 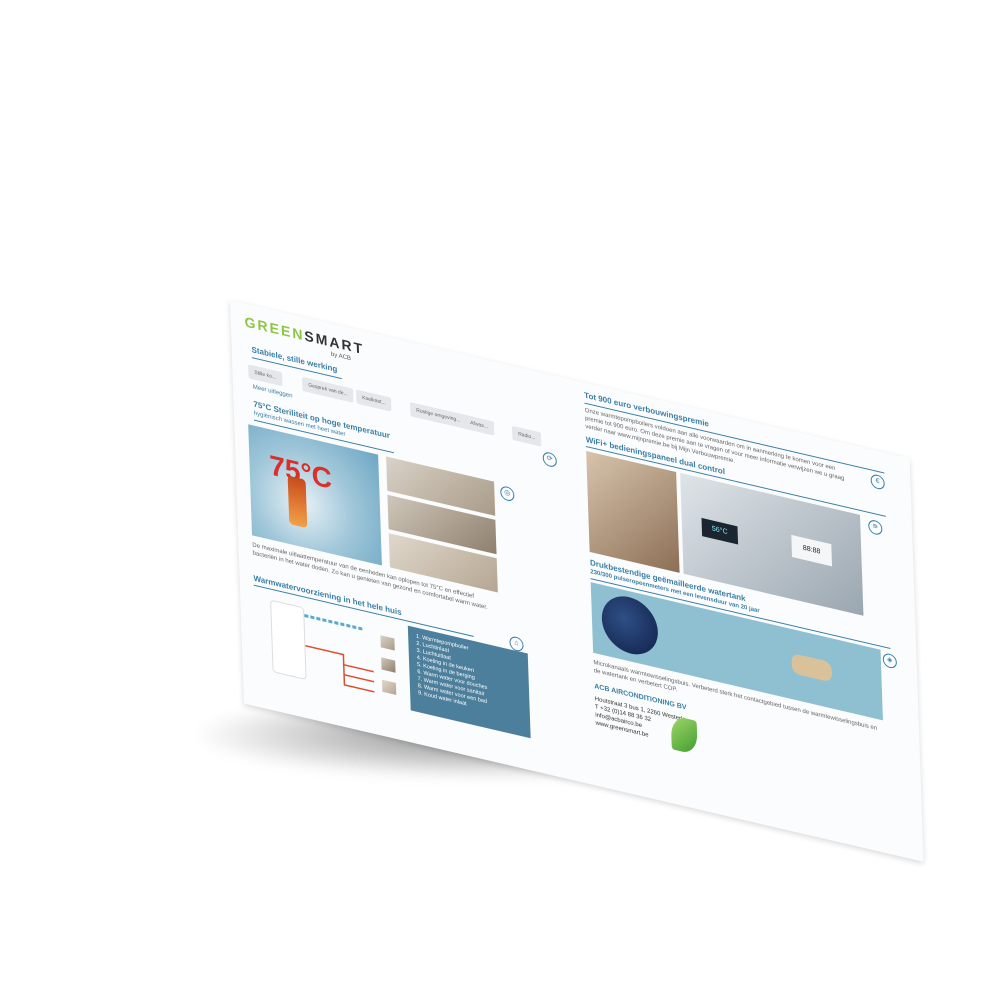 I want to click on wifi-icon: ≋, so click(x=875, y=527).